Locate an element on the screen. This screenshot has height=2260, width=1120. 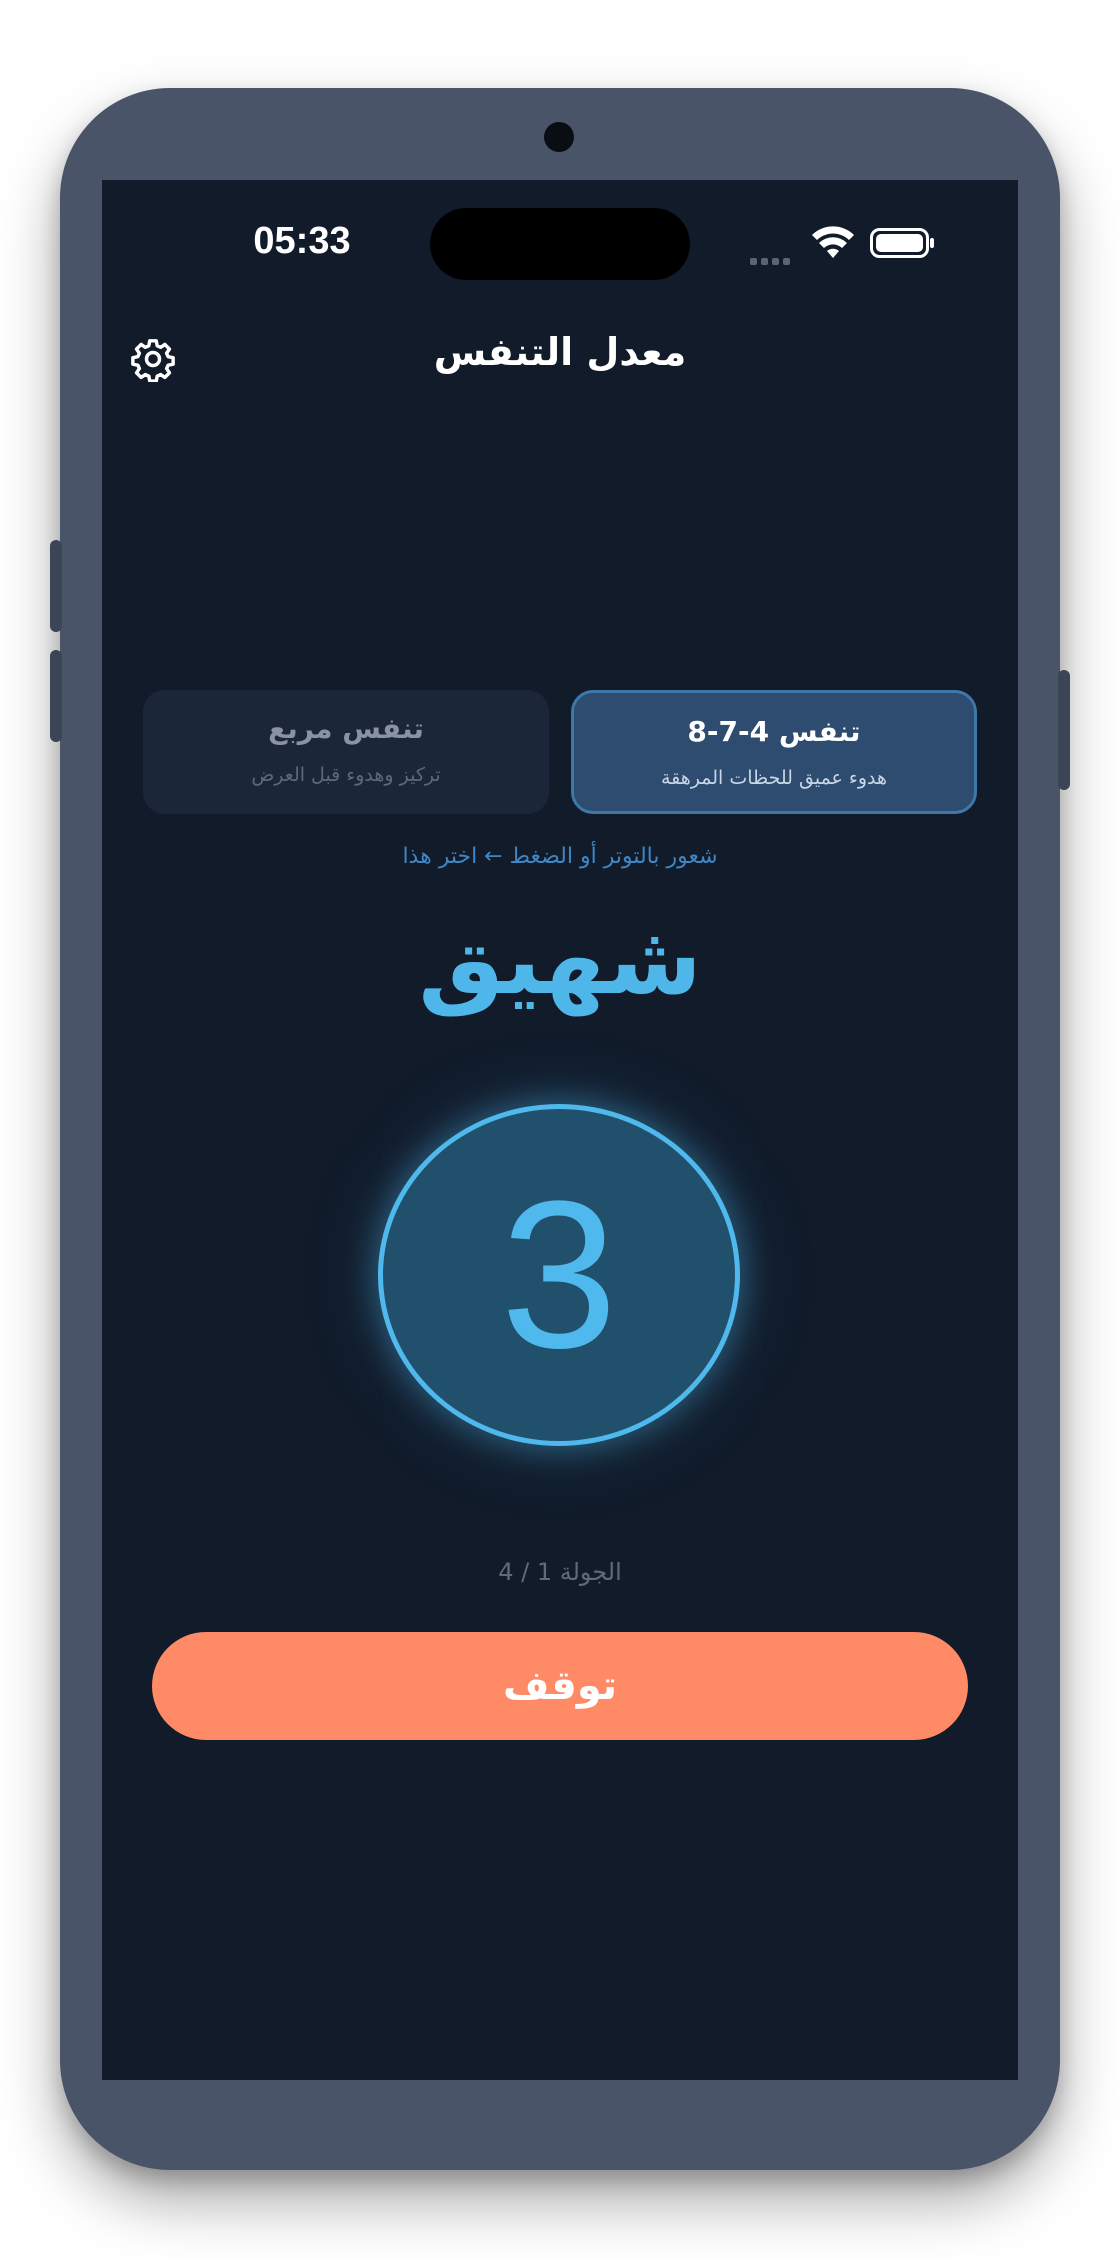
battery-icon is located at coordinates (902, 243).